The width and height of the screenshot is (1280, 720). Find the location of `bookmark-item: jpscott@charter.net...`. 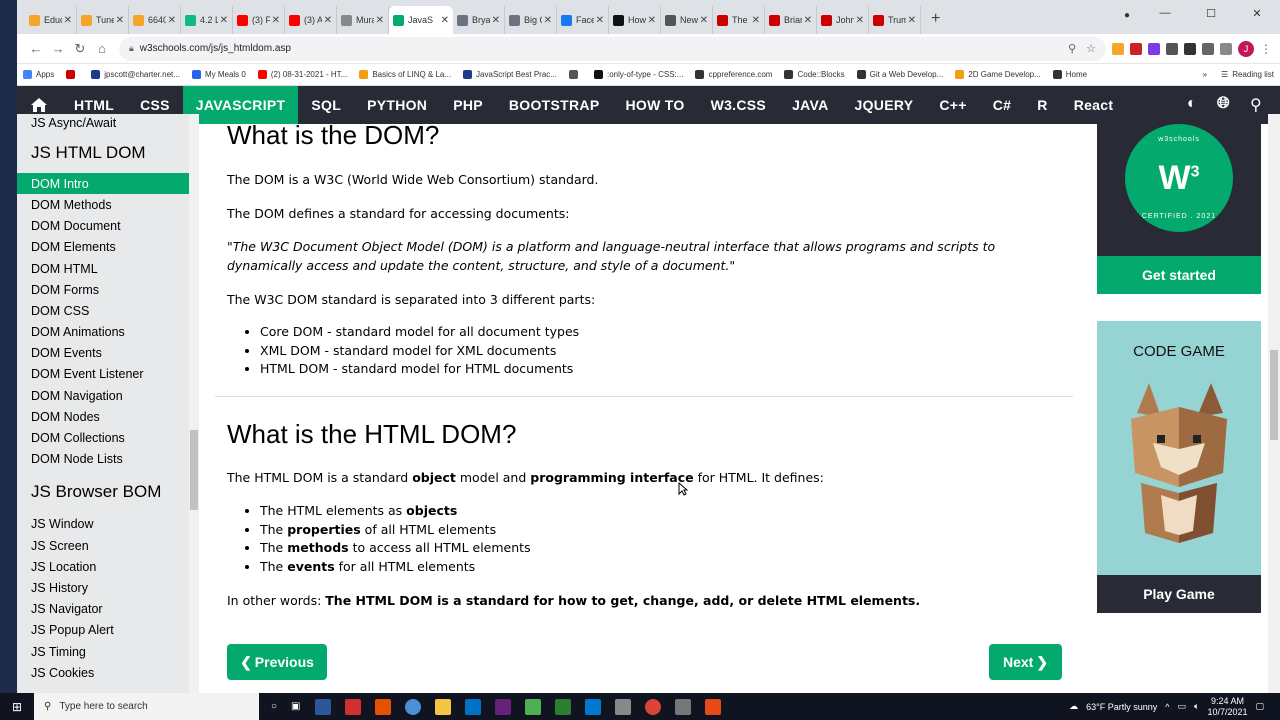

bookmark-item: jpscott@charter.net... is located at coordinates (135, 74).